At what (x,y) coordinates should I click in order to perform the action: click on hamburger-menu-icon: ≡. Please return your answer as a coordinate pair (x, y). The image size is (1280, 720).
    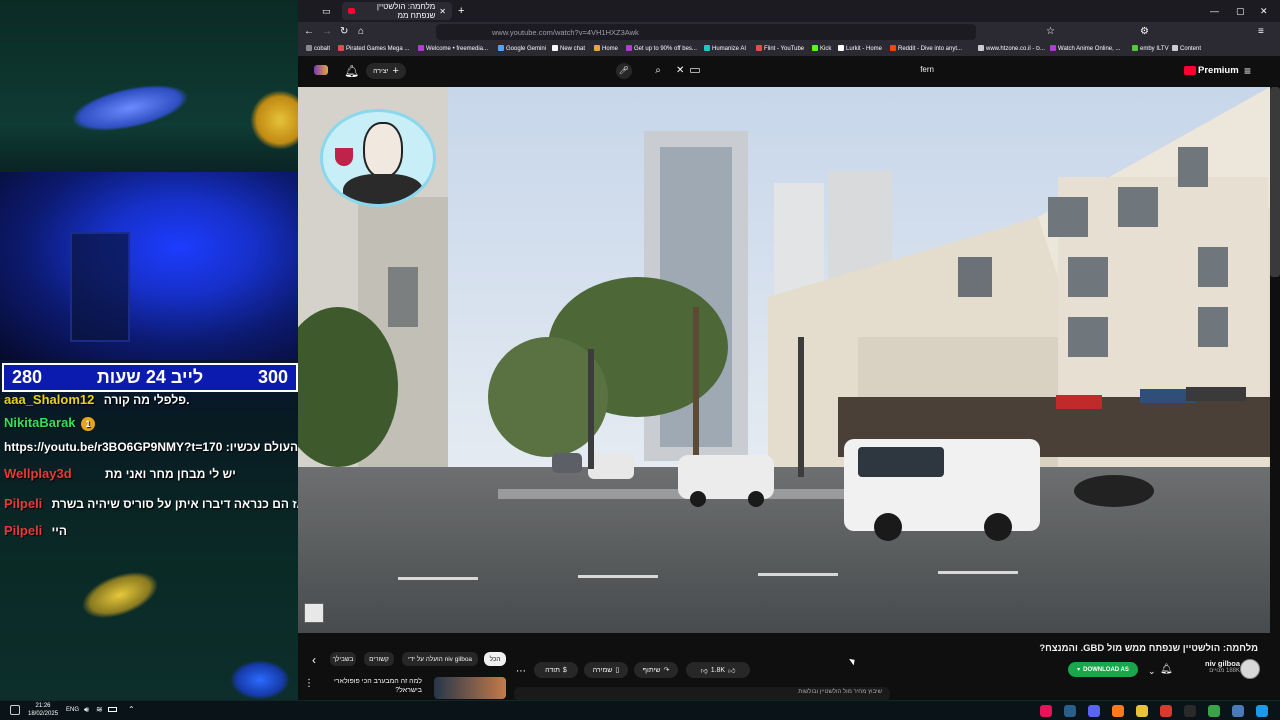
    Looking at the image, I should click on (1247, 71).